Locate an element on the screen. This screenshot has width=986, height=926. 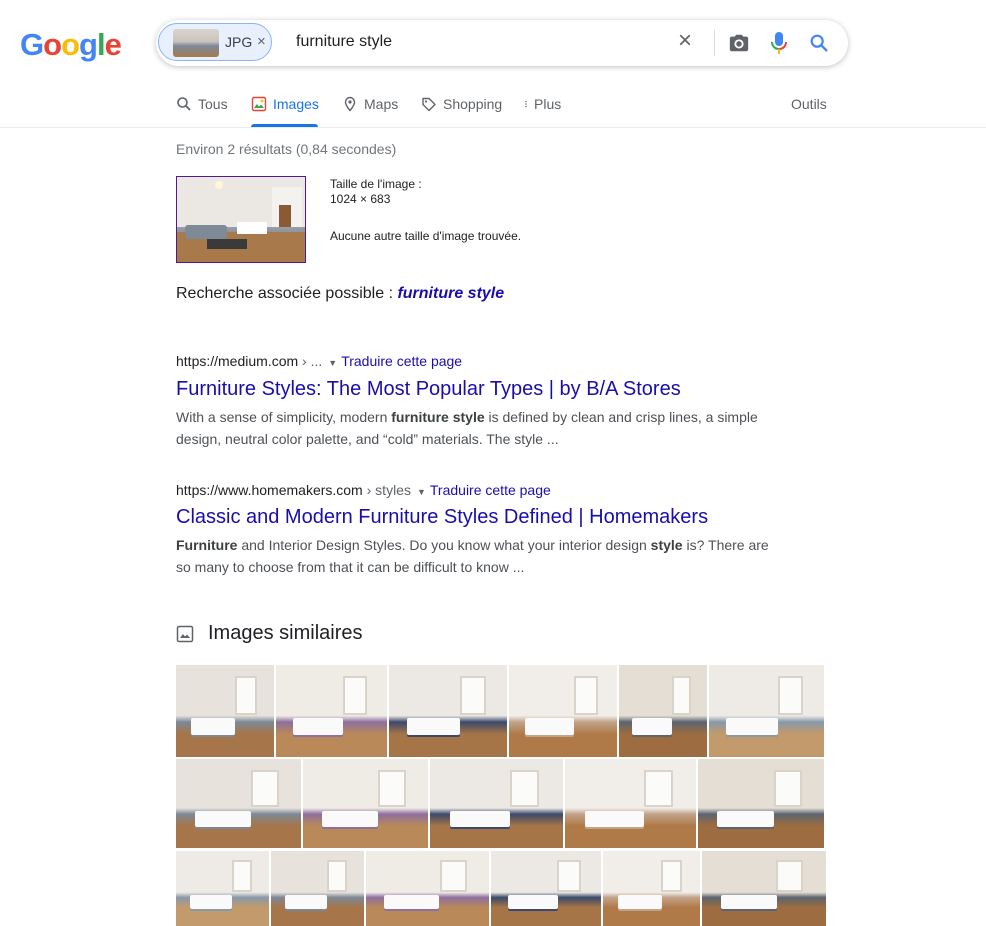
tab-more: Plus is located at coordinates (541, 104).